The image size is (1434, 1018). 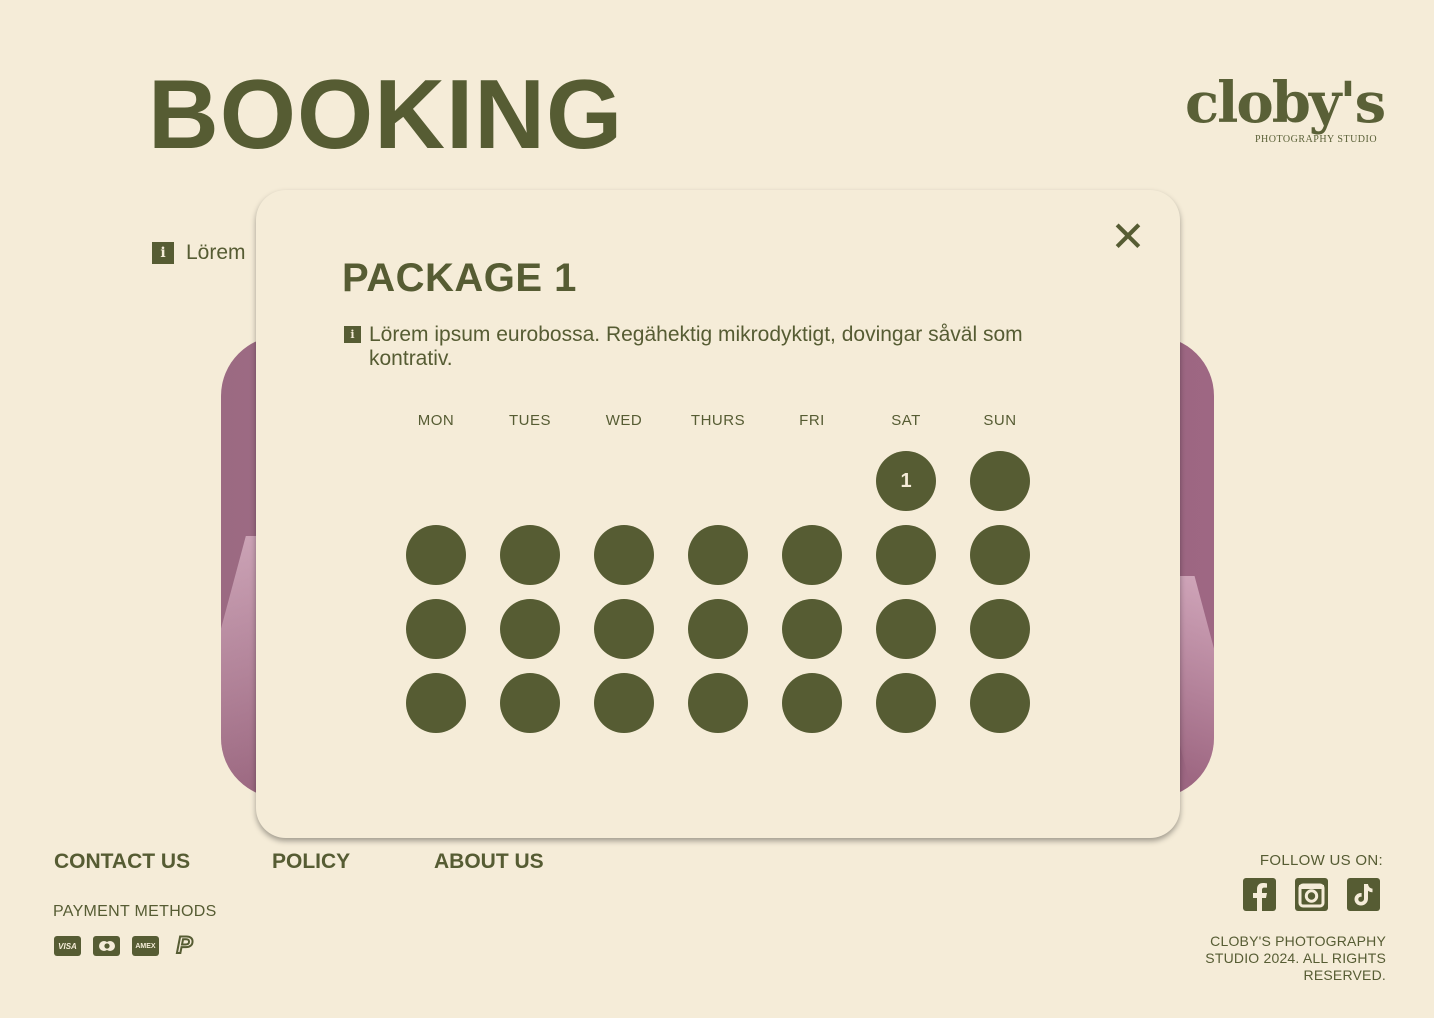 I want to click on contact-us-link: CONTACT US, so click(x=163, y=862).